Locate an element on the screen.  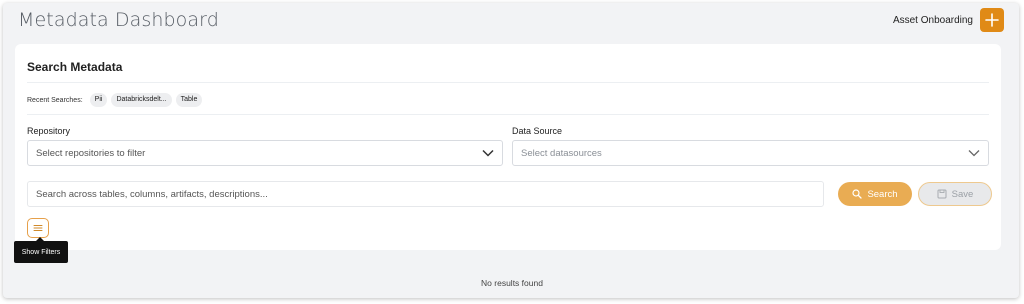
card-title: Search Metadata is located at coordinates (75, 67).